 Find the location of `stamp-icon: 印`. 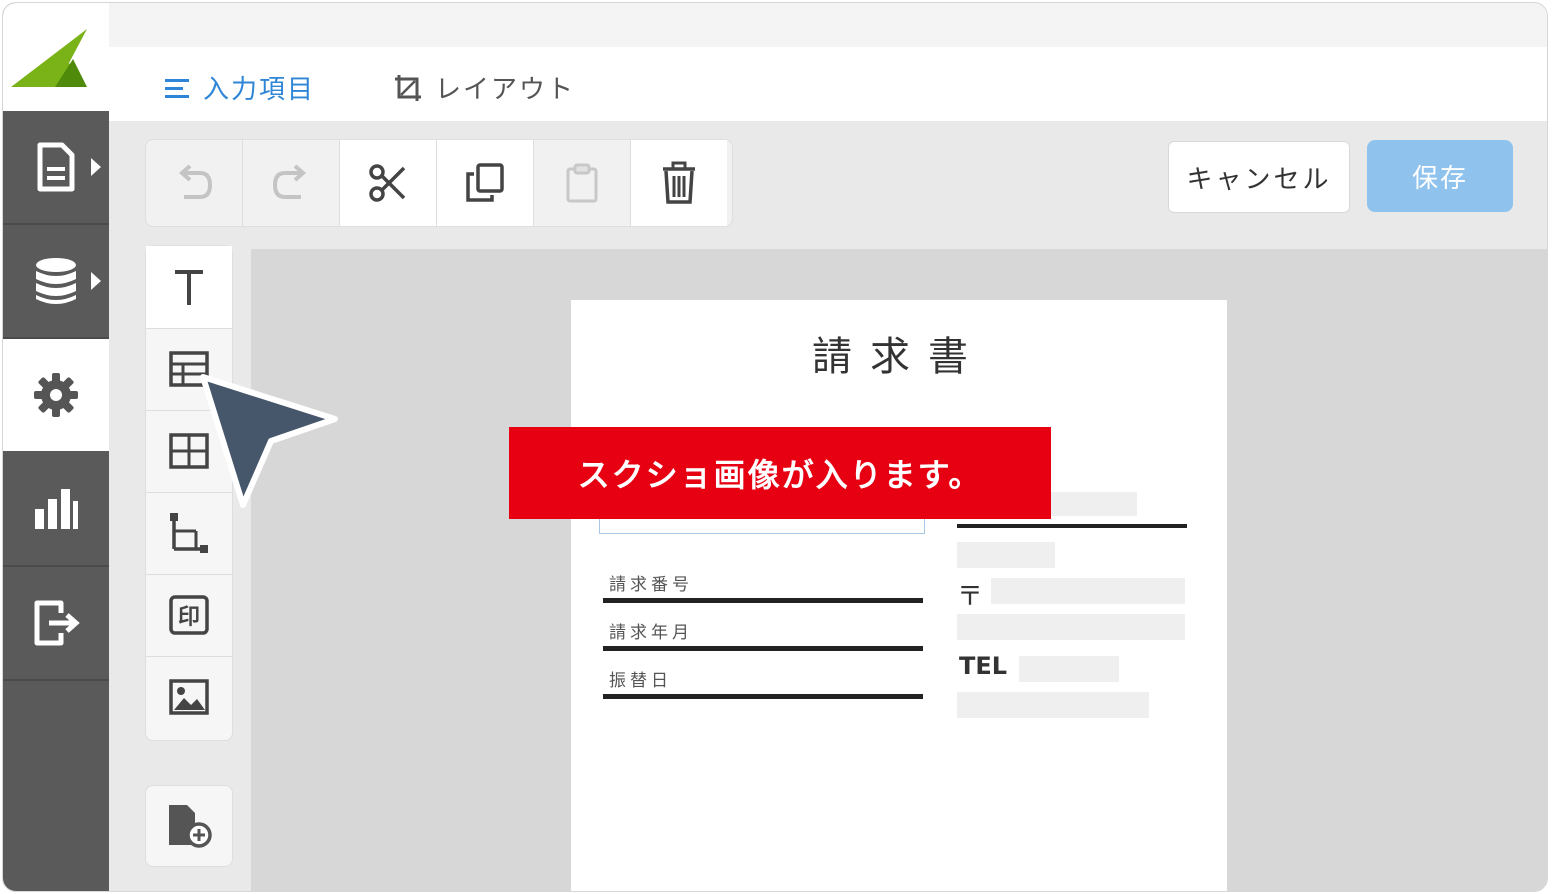

stamp-icon: 印 is located at coordinates (189, 615).